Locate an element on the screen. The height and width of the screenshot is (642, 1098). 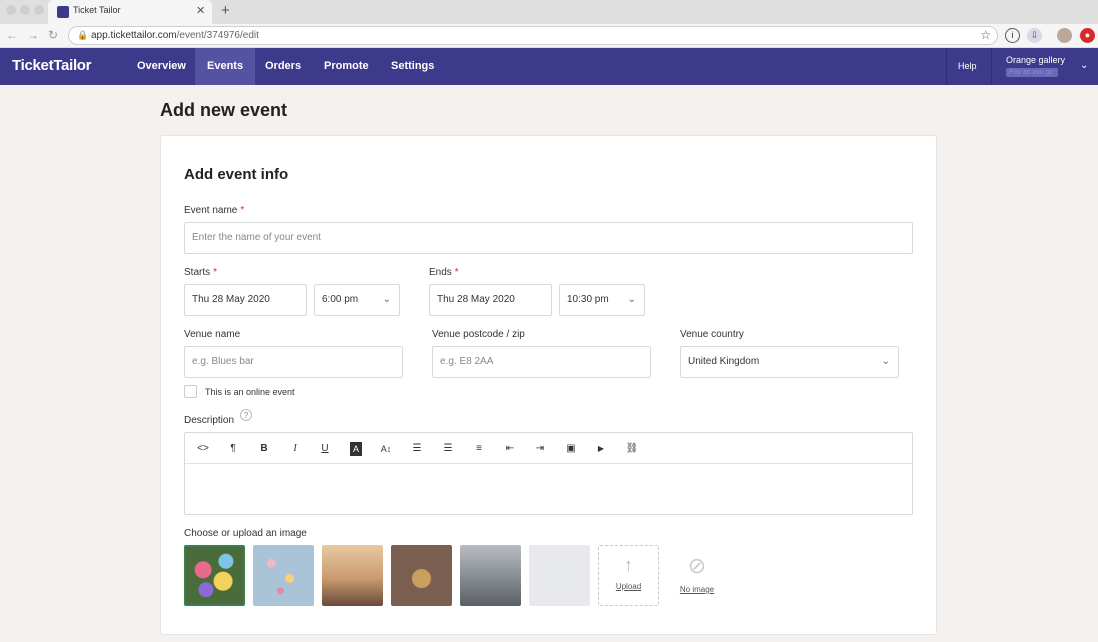
extension-info-icon: i is located at coordinates (1012, 35).